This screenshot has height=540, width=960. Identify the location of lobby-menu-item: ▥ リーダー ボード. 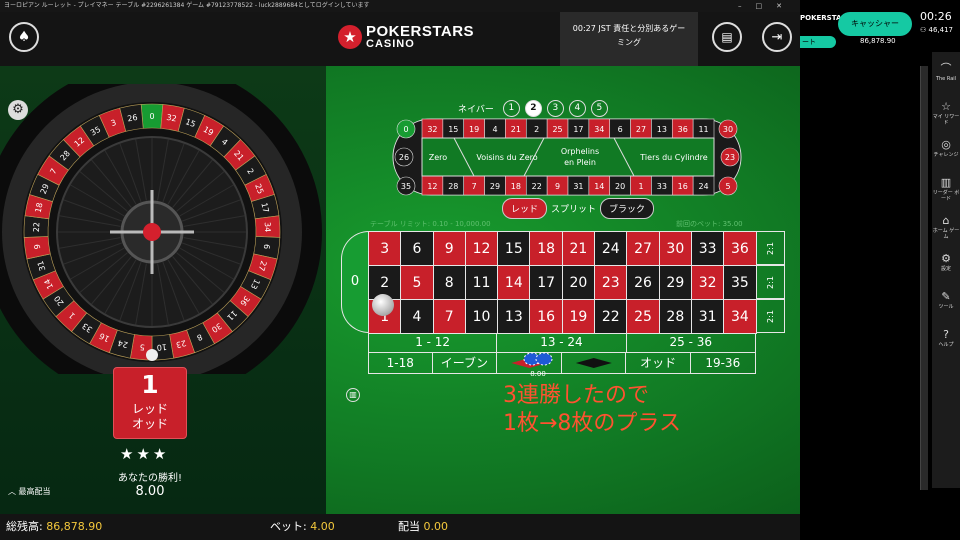
(946, 189).